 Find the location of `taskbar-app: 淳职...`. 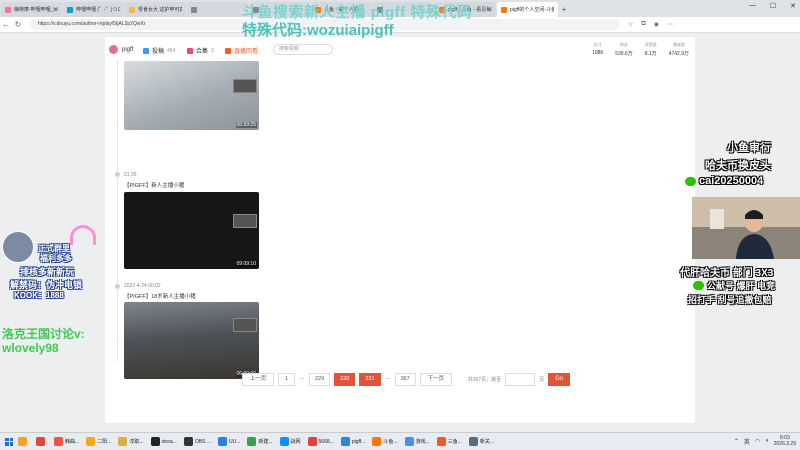

taskbar-app: 淳职... is located at coordinates (130, 442).